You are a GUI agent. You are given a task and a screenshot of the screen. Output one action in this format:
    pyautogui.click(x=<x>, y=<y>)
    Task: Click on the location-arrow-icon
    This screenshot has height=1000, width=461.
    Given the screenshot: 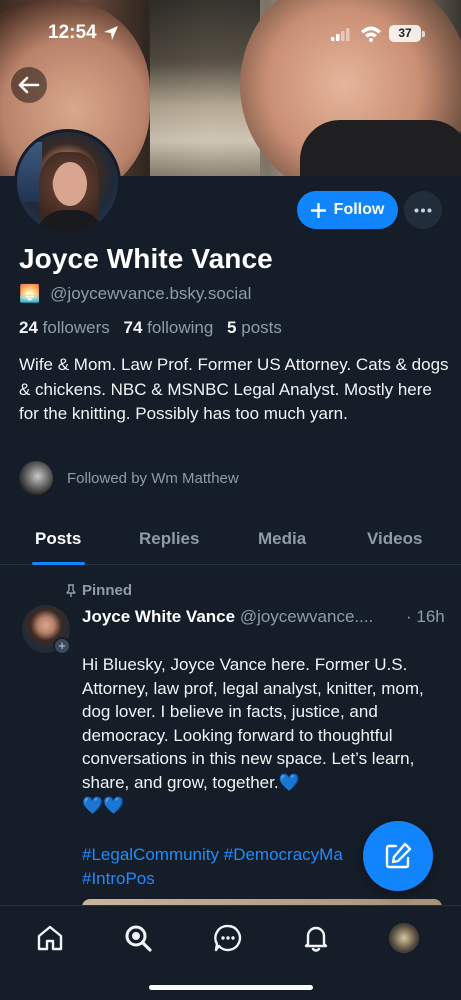 What is the action you would take?
    pyautogui.click(x=111, y=35)
    